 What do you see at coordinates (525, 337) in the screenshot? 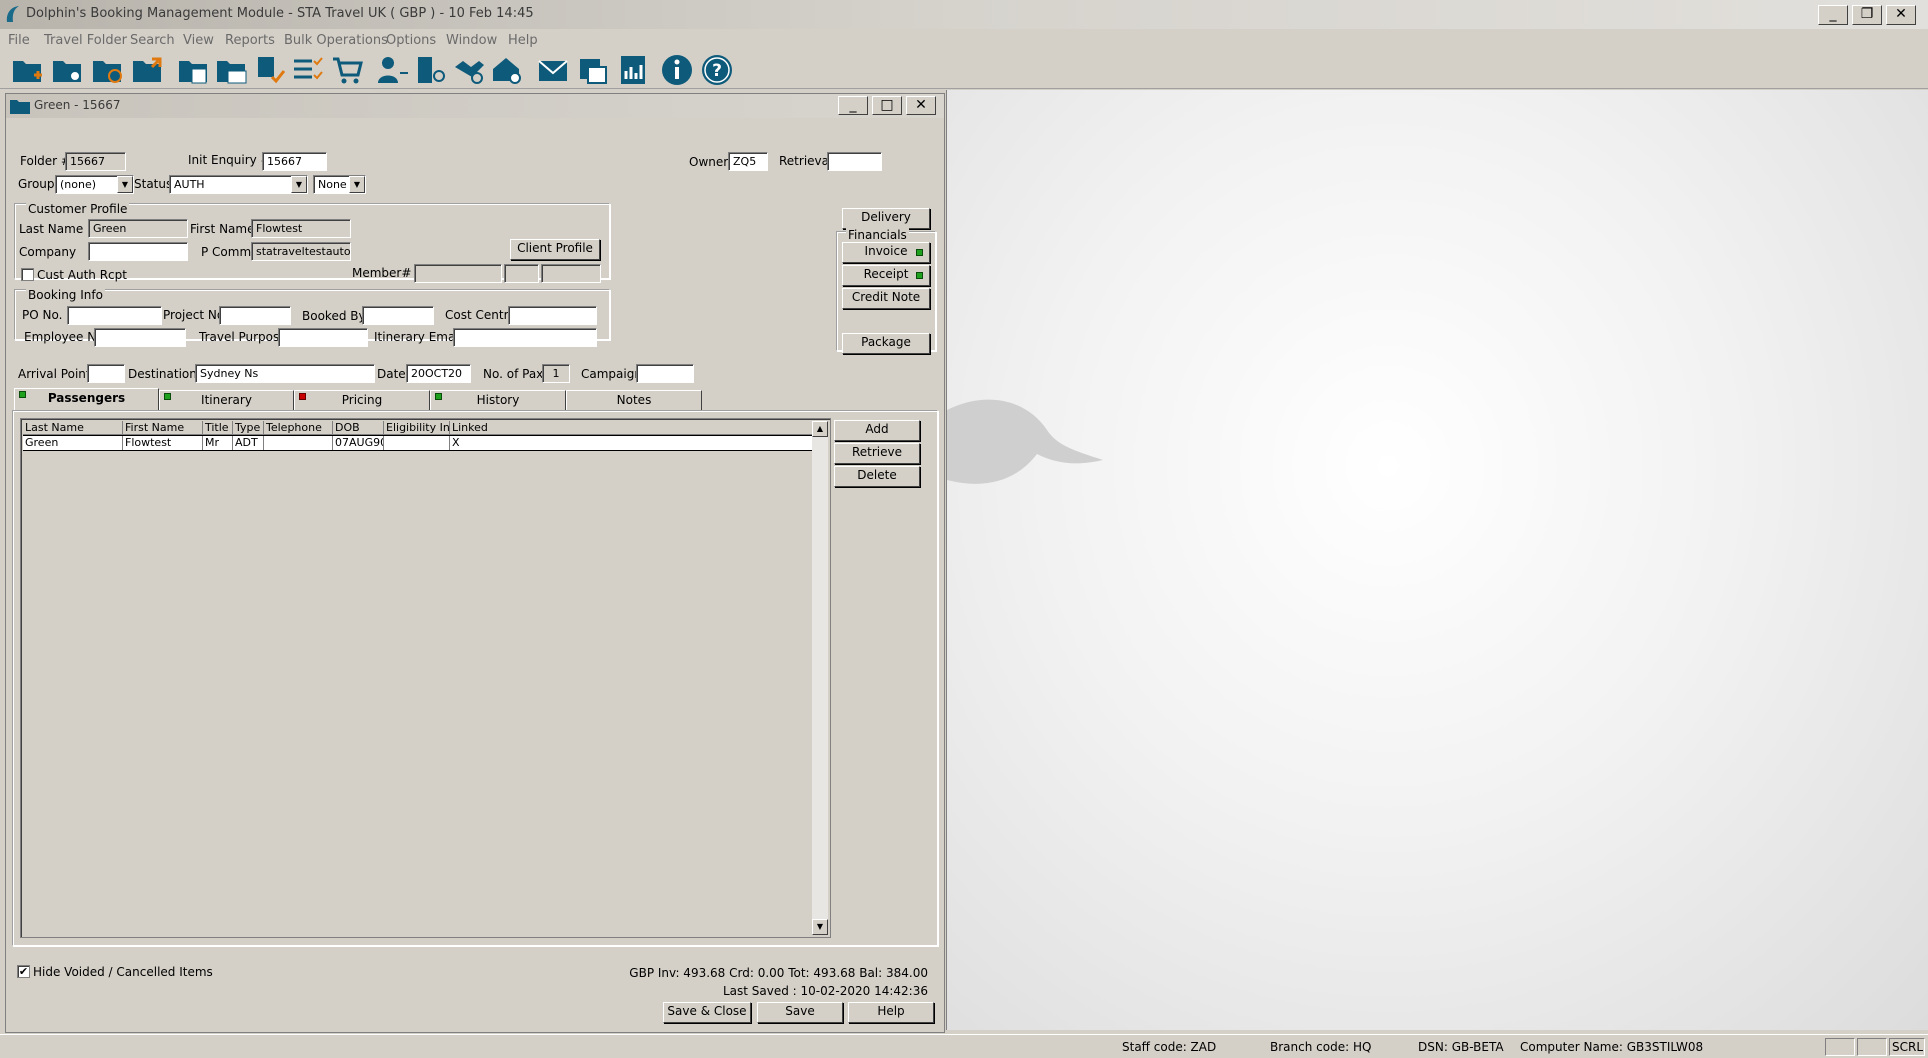
I see `itinerary-email-field` at bounding box center [525, 337].